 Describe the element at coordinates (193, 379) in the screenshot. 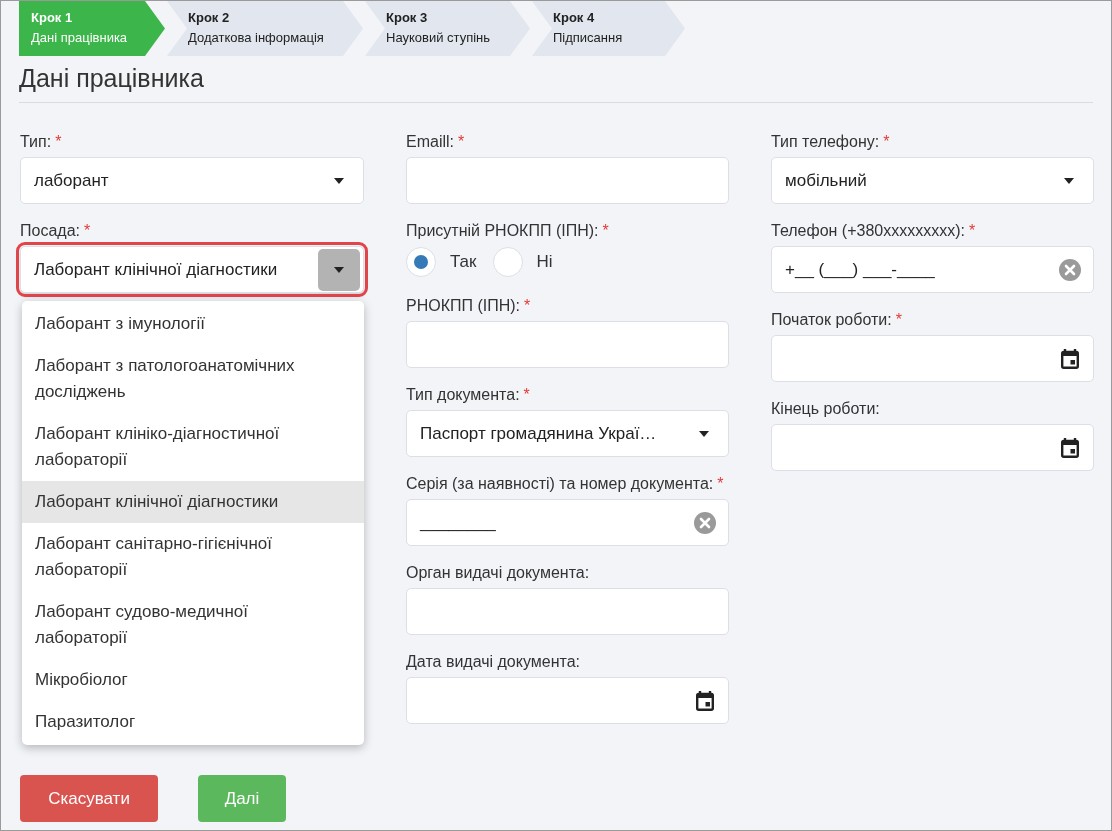

I see `dropdown-option: Лаборант з патологоанатомічних досліджень` at that location.